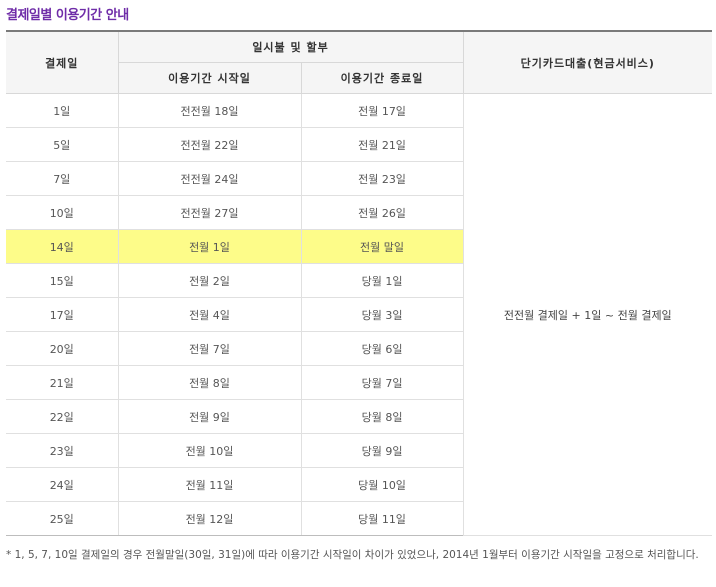 The image size is (716, 587). What do you see at coordinates (209, 178) in the screenshot?
I see `cell-period-start: 전전월 24일` at bounding box center [209, 178].